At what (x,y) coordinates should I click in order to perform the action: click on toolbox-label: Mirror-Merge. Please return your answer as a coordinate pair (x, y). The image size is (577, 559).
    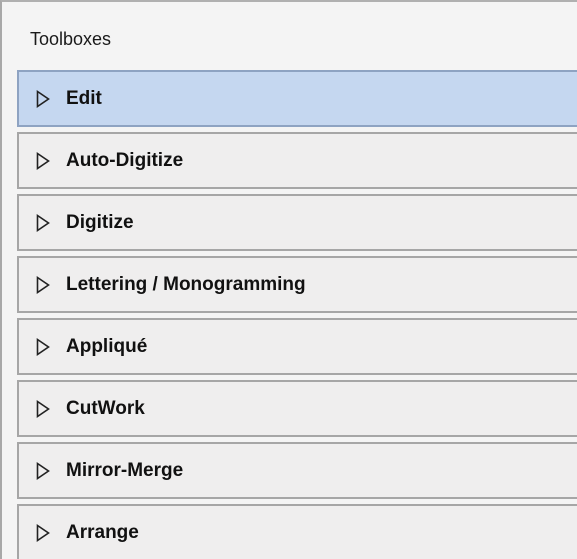
    Looking at the image, I should click on (125, 470).